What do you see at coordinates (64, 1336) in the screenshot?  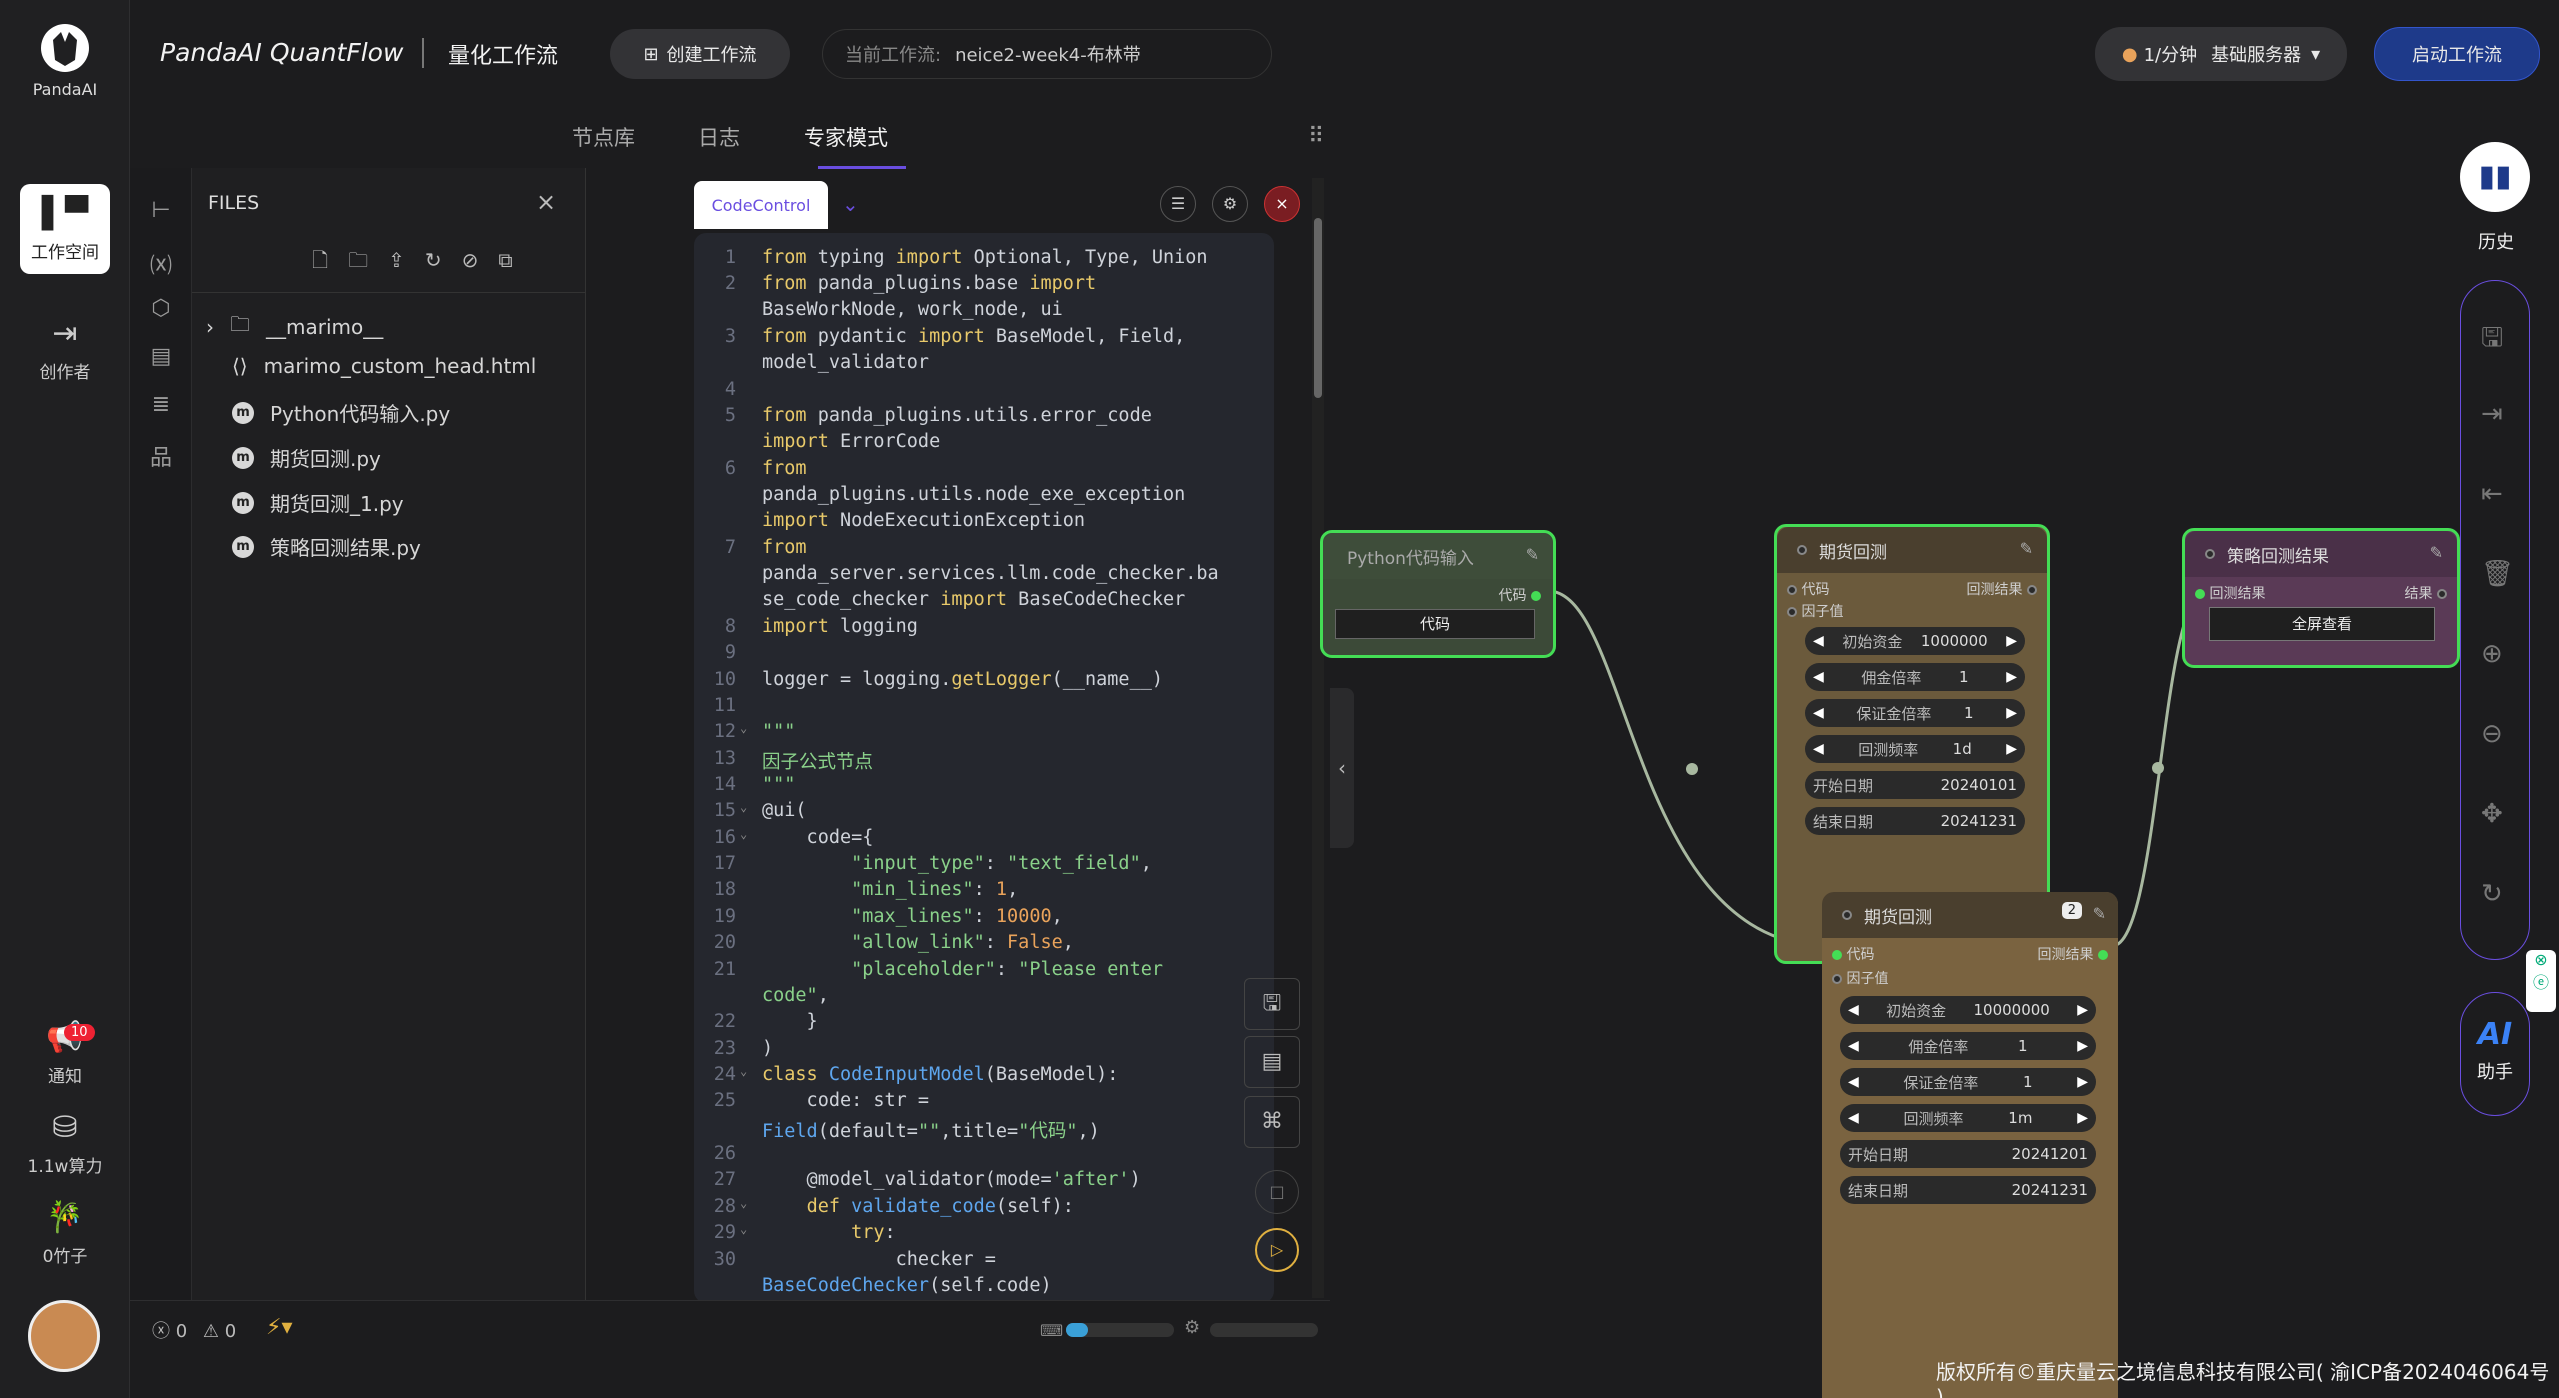 I see `avatar` at bounding box center [64, 1336].